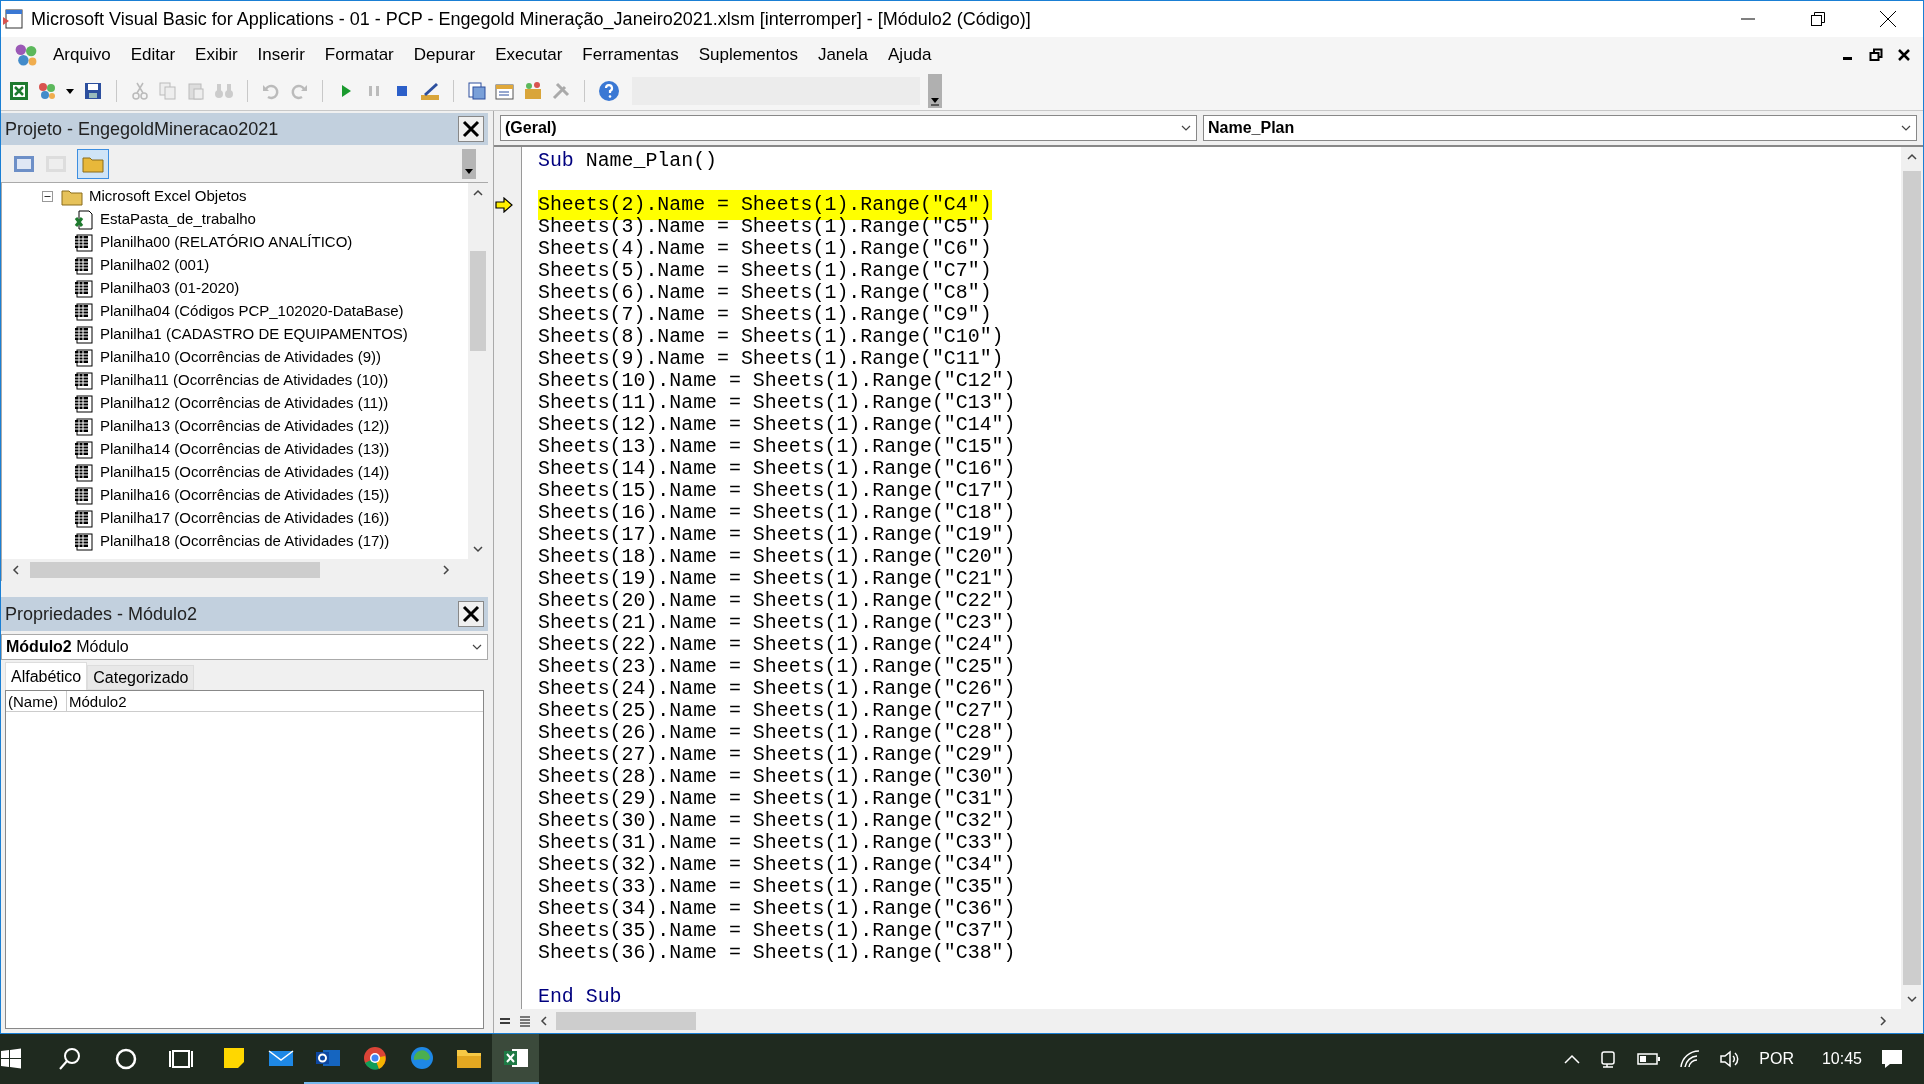 Image resolution: width=1924 pixels, height=1084 pixels. What do you see at coordinates (1904, 54) in the screenshot?
I see `close-icon` at bounding box center [1904, 54].